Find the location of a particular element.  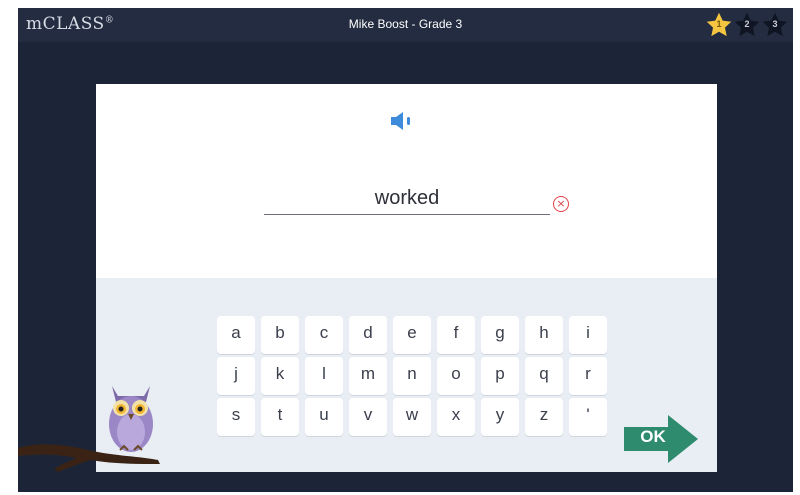

key-y: y is located at coordinates (500, 417).